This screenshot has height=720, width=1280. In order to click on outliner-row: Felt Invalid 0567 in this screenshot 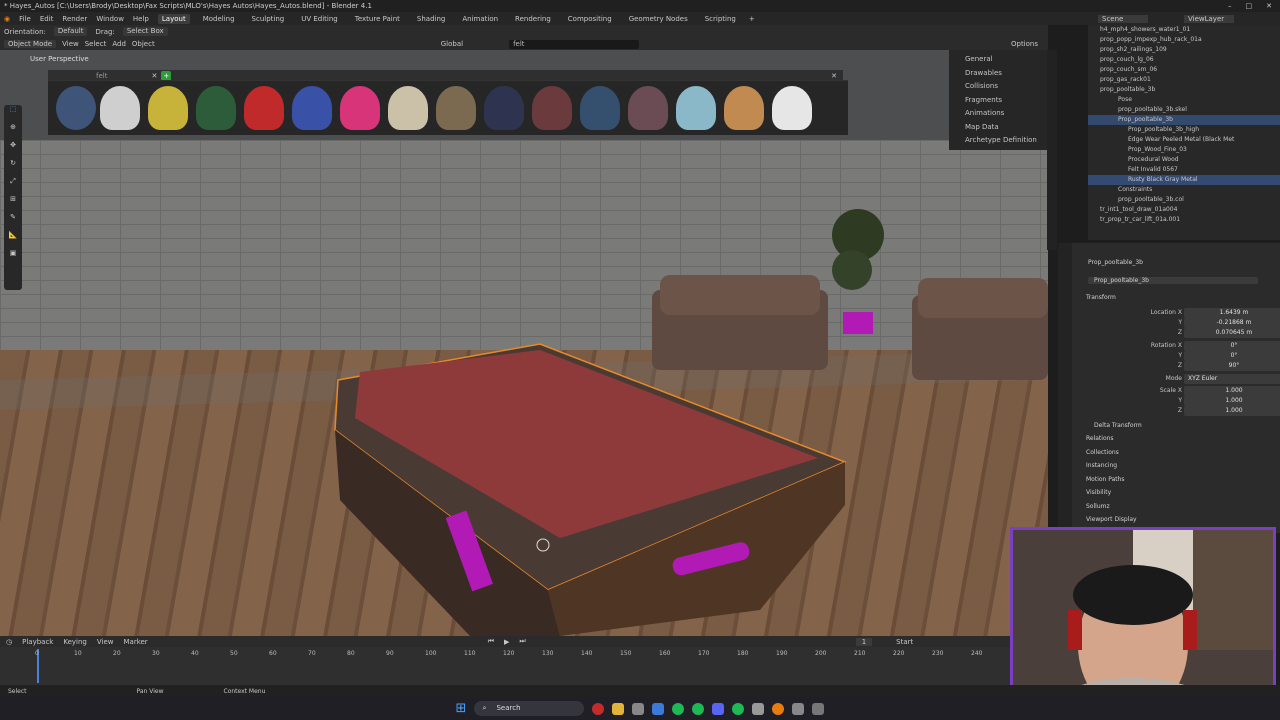, I will do `click(1184, 170)`.